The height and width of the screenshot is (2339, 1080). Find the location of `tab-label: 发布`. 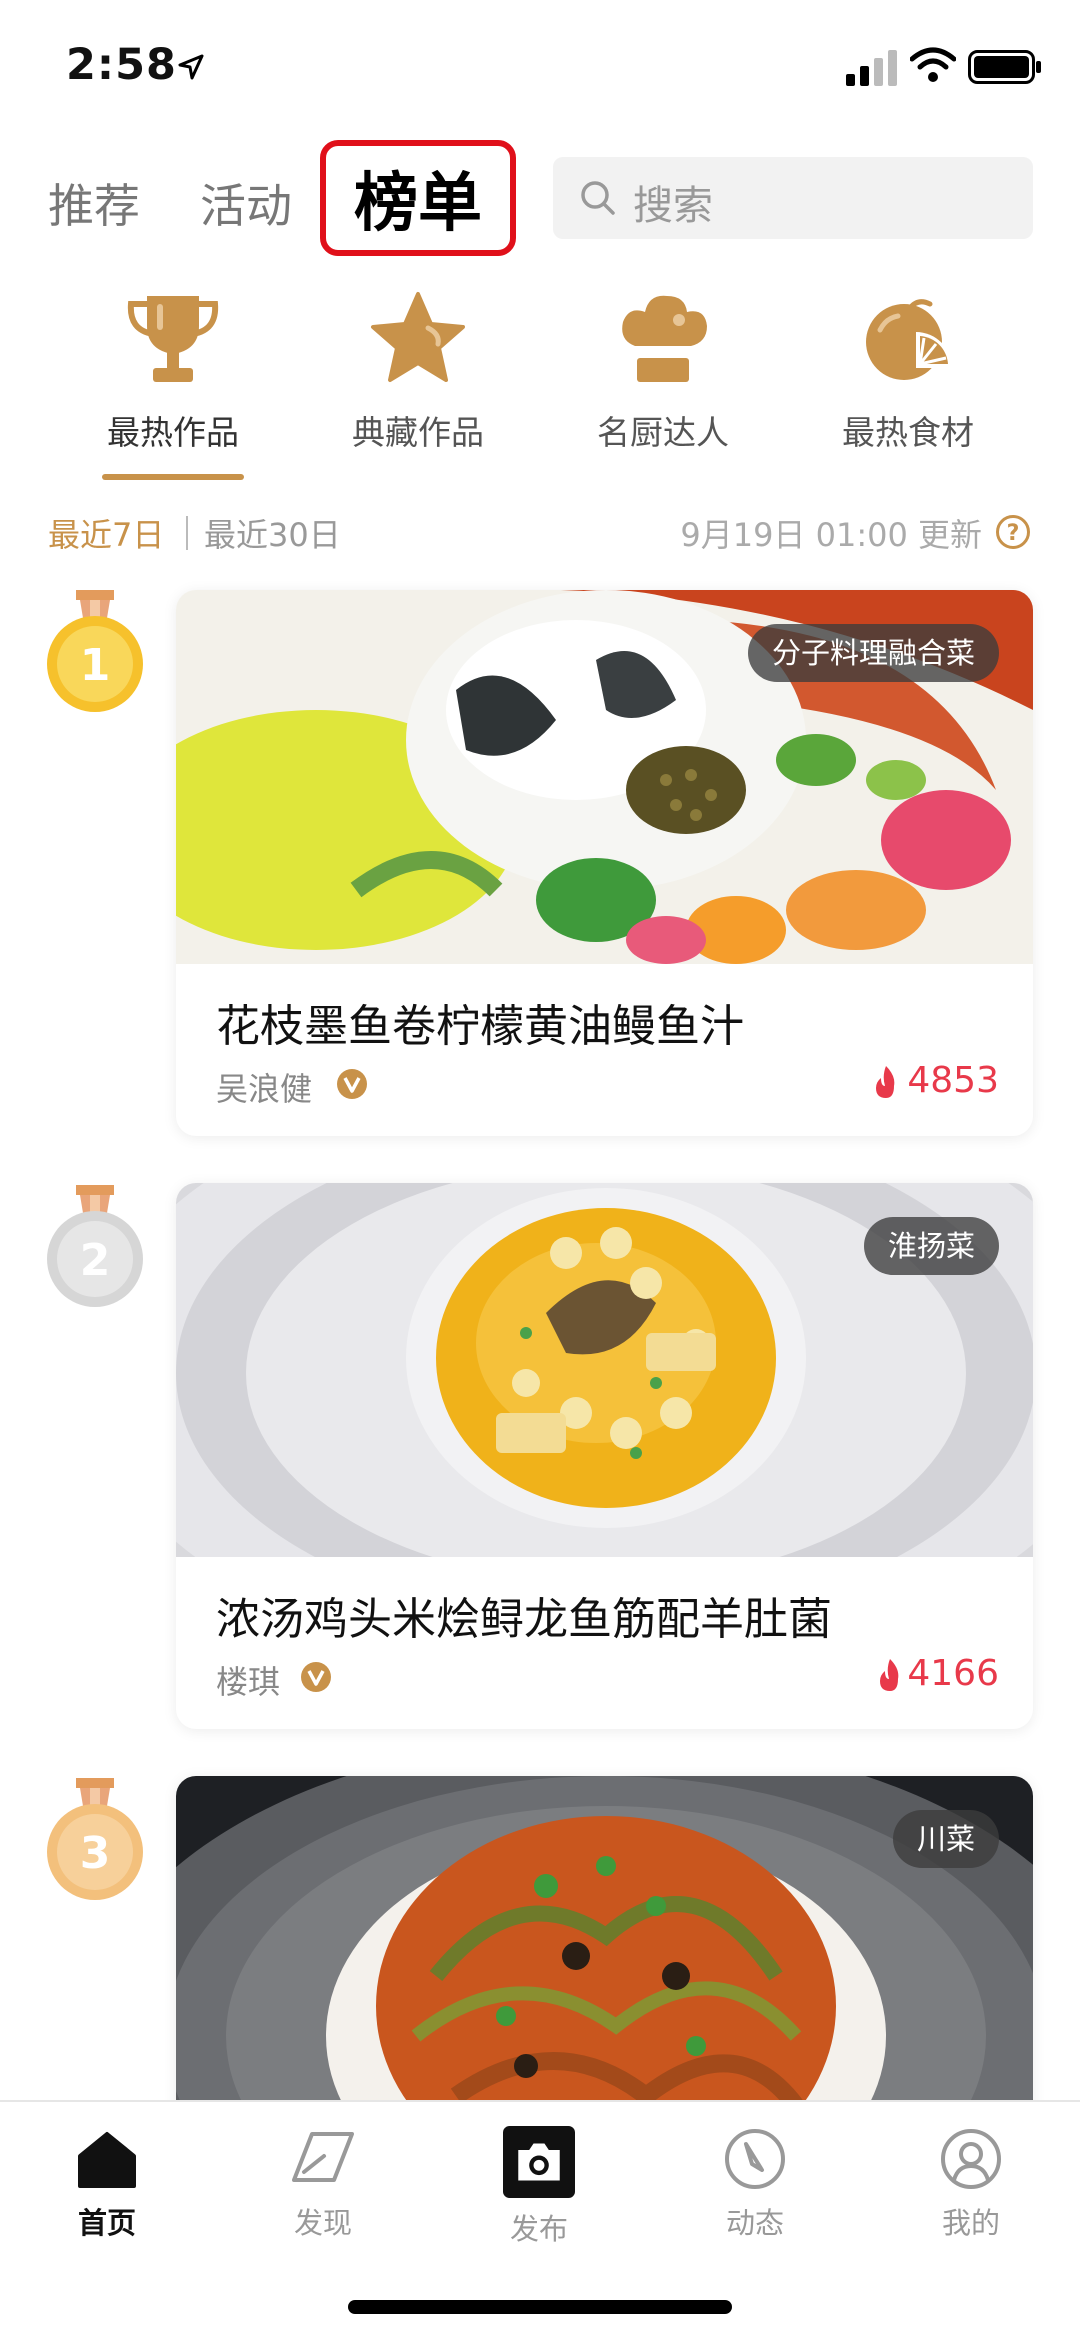

tab-label: 发布 is located at coordinates (538, 2229).